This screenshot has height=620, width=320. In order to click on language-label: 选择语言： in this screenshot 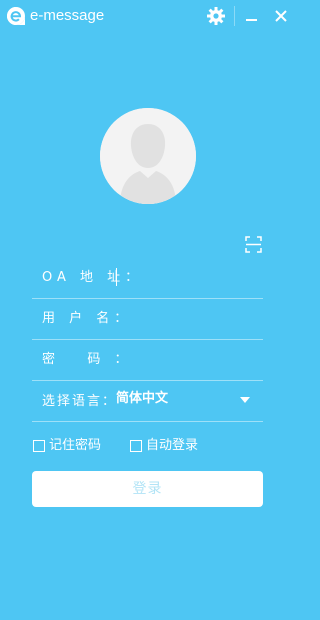, I will do `click(80, 401)`.